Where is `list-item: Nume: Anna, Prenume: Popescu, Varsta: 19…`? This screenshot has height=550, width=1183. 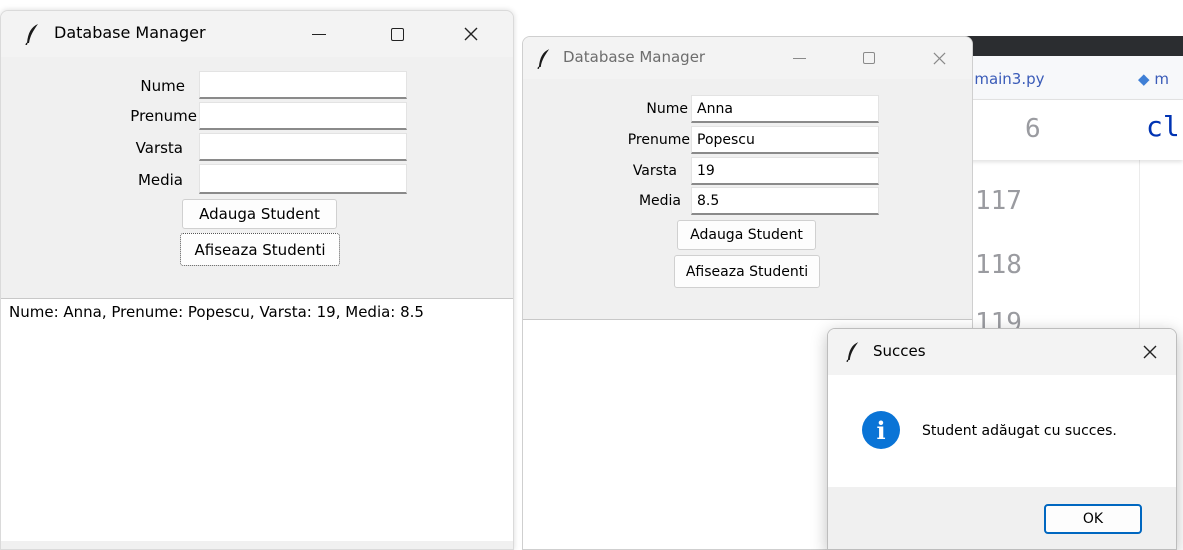 list-item: Nume: Anna, Prenume: Popescu, Varsta: 19… is located at coordinates (216, 312).